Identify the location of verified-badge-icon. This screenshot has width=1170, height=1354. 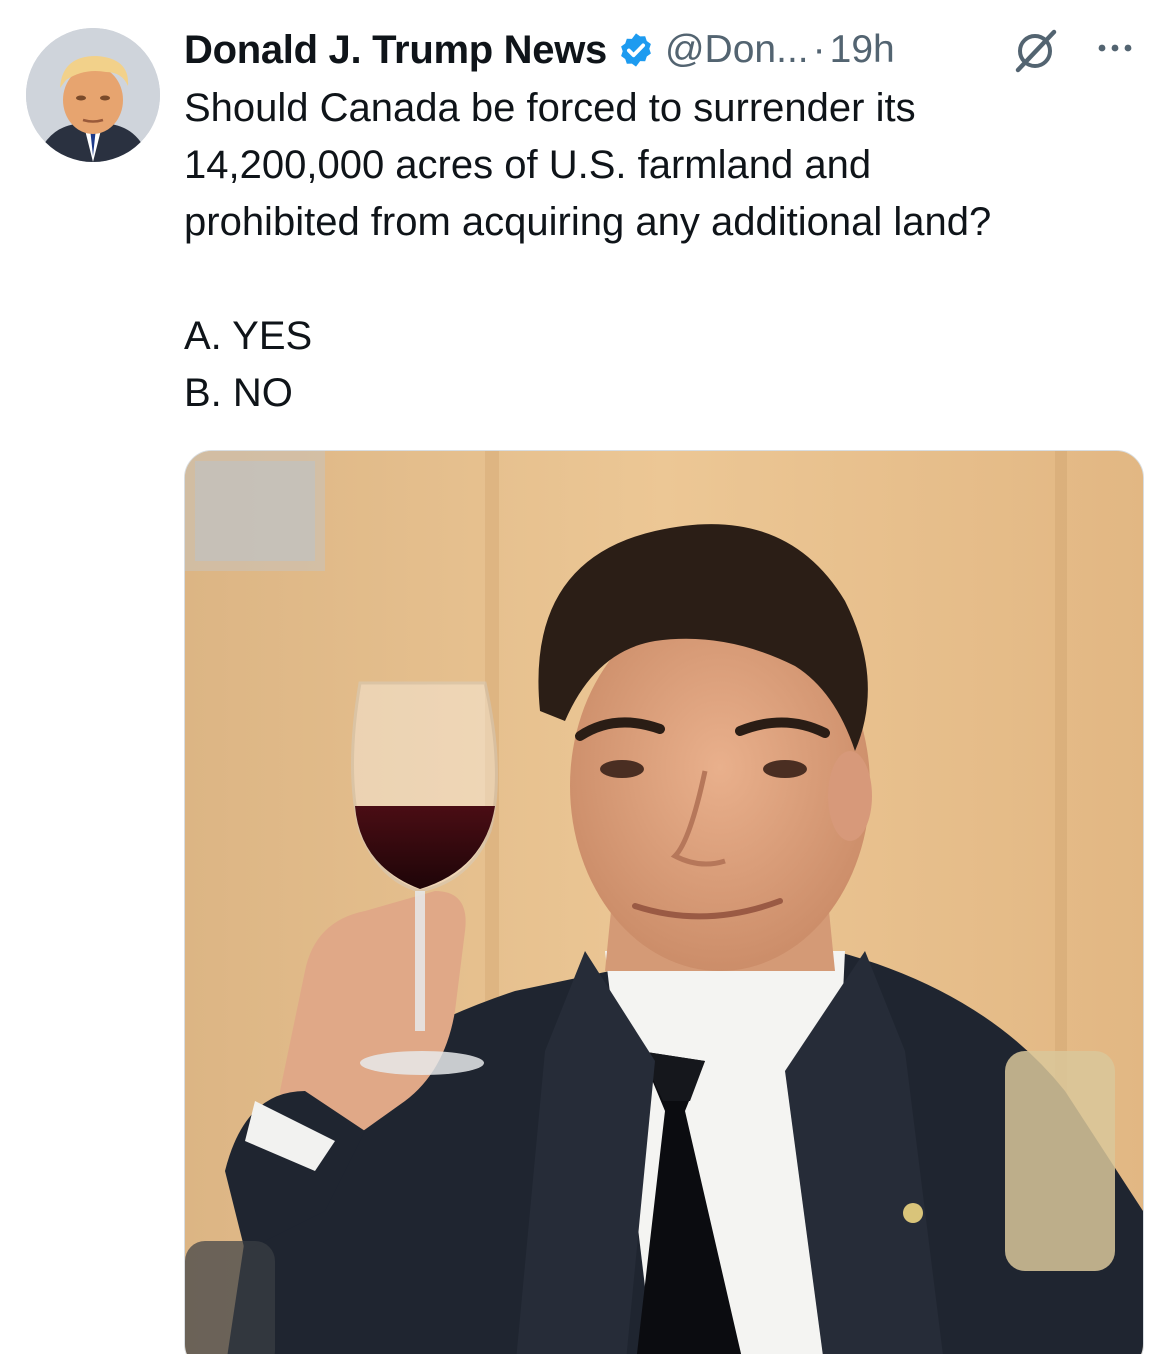
(636, 50).